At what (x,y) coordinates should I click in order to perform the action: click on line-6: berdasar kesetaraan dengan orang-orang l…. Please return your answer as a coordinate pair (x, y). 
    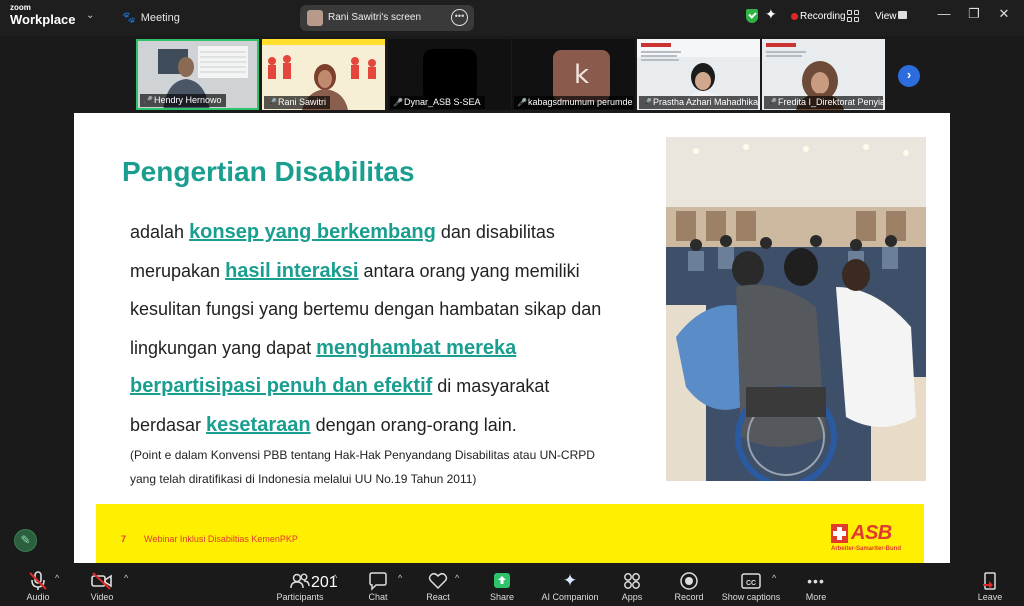
    Looking at the image, I should click on (323, 424).